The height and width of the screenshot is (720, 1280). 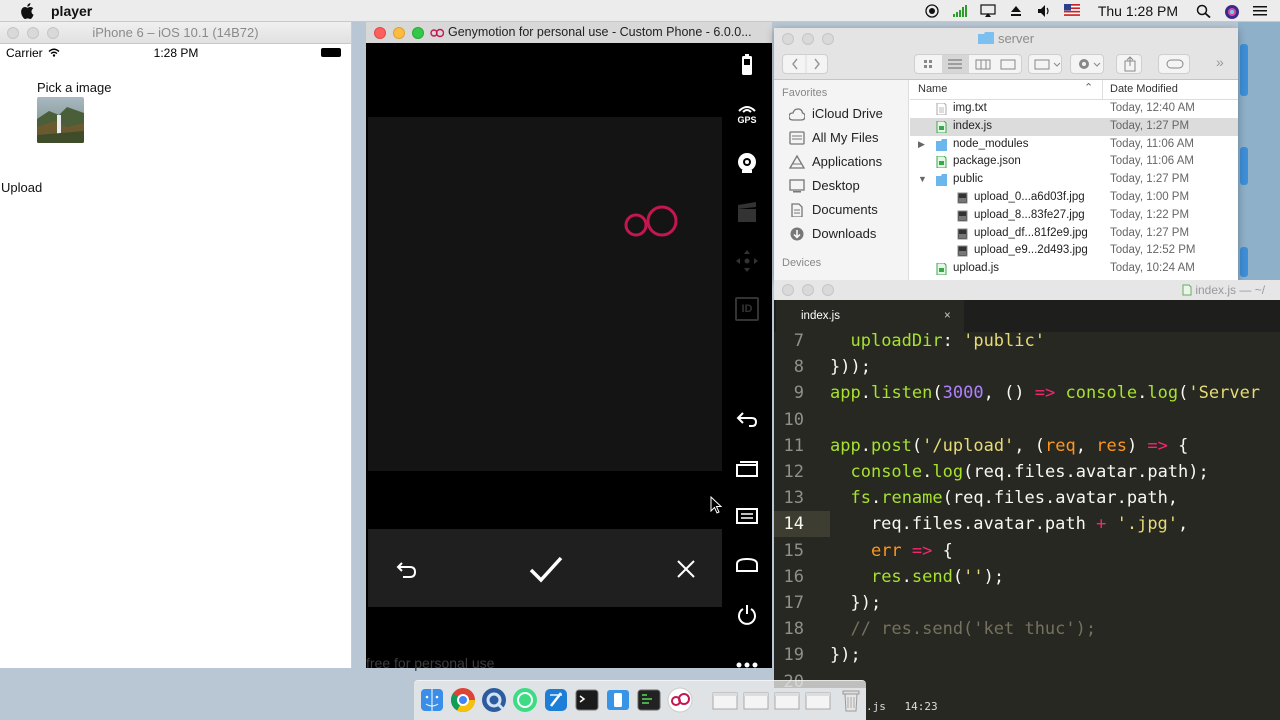 I want to click on sidebar-item-documents: Documents, so click(x=841, y=210).